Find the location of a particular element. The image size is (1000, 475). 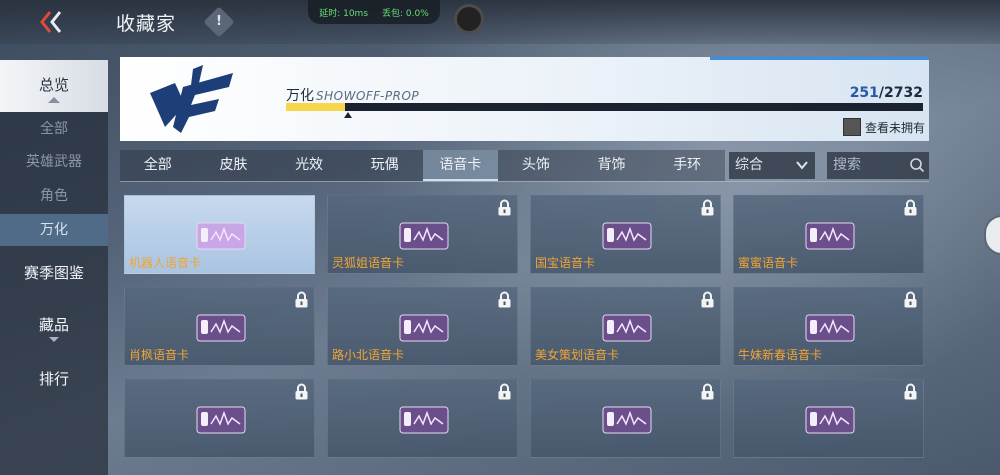

search-placeholder: 搜索 is located at coordinates (847, 165).